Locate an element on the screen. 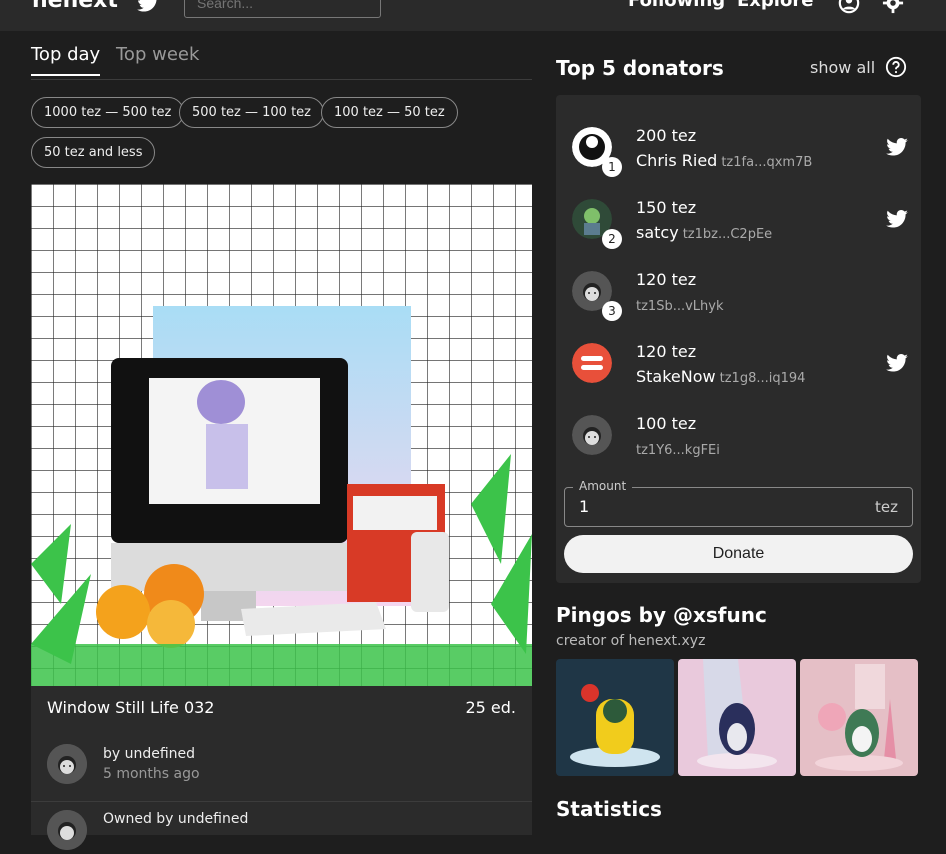 The height and width of the screenshot is (854, 946). donators-title: Top 5 donators is located at coordinates (640, 68).